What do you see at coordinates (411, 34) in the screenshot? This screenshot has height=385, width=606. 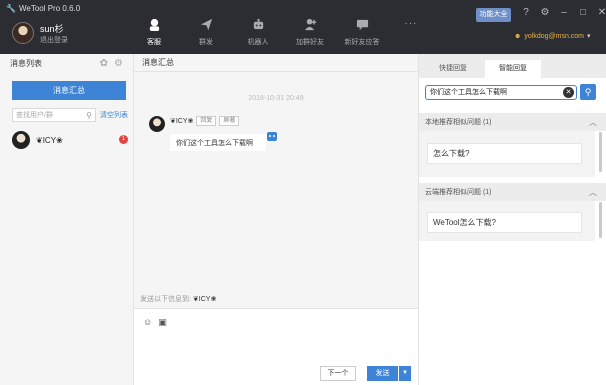 I see `nav-more-button: ···` at bounding box center [411, 34].